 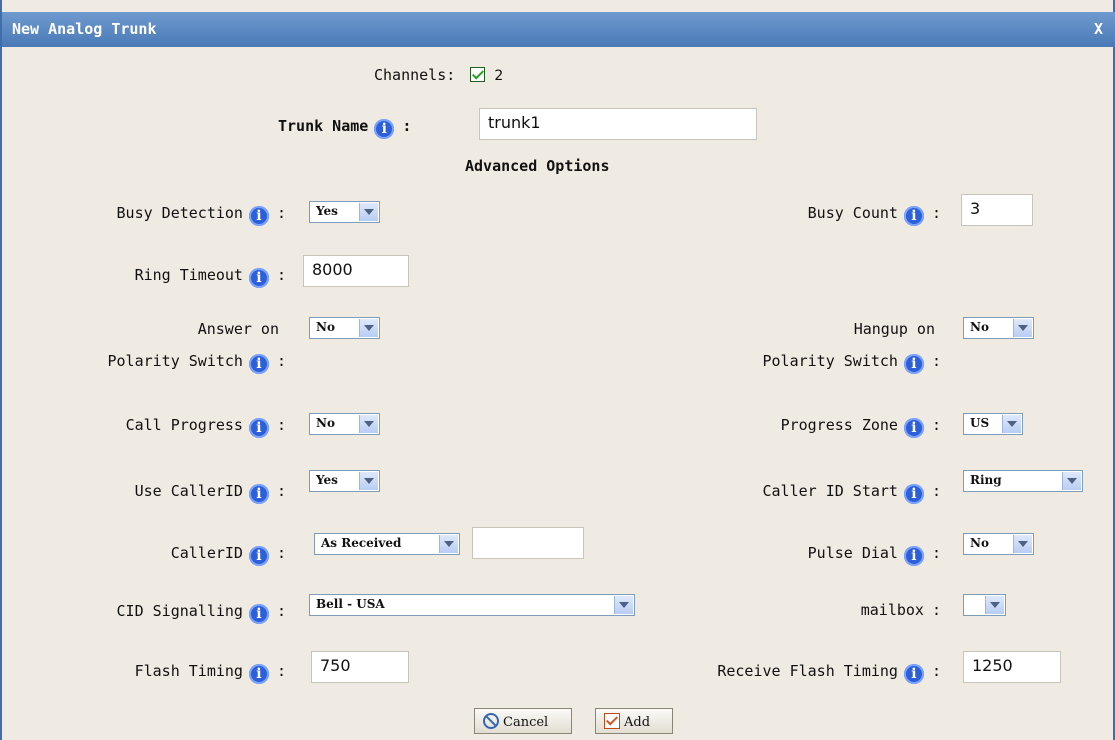 What do you see at coordinates (637, 722) in the screenshot?
I see `add-label: Add` at bounding box center [637, 722].